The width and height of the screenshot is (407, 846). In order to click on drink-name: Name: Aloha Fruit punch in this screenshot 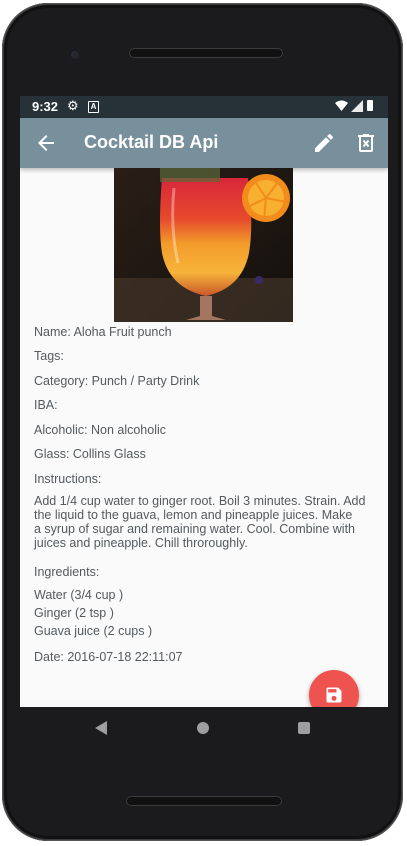, I will do `click(103, 332)`.